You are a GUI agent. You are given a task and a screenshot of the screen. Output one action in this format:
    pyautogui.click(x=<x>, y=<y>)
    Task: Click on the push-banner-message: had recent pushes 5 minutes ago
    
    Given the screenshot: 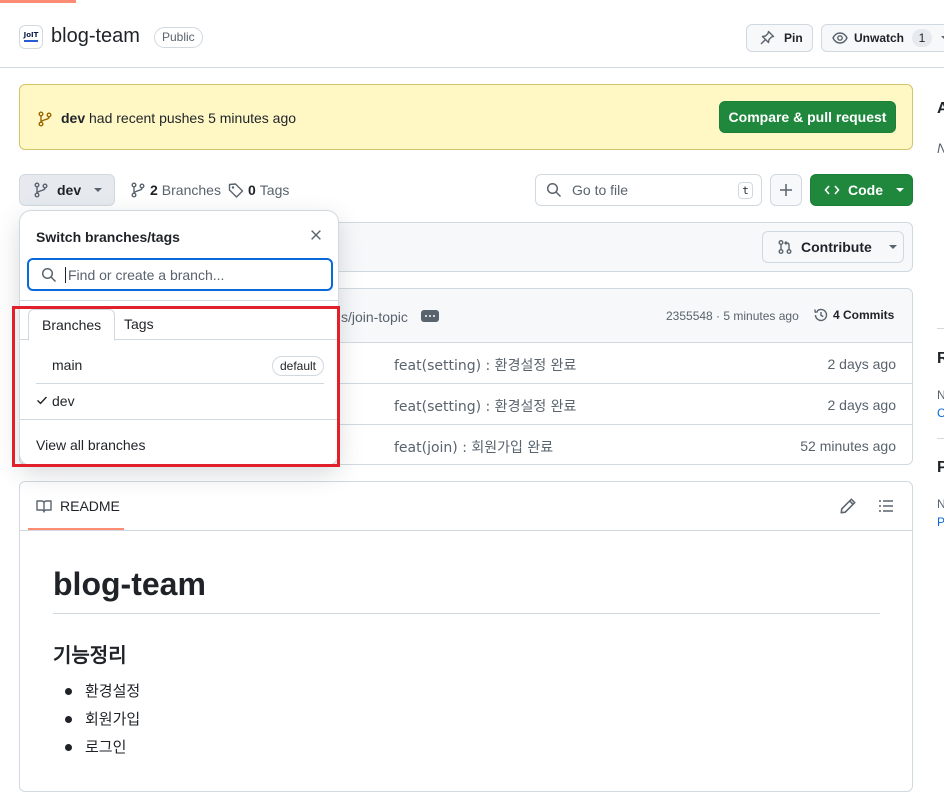 What is the action you would take?
    pyautogui.click(x=193, y=118)
    